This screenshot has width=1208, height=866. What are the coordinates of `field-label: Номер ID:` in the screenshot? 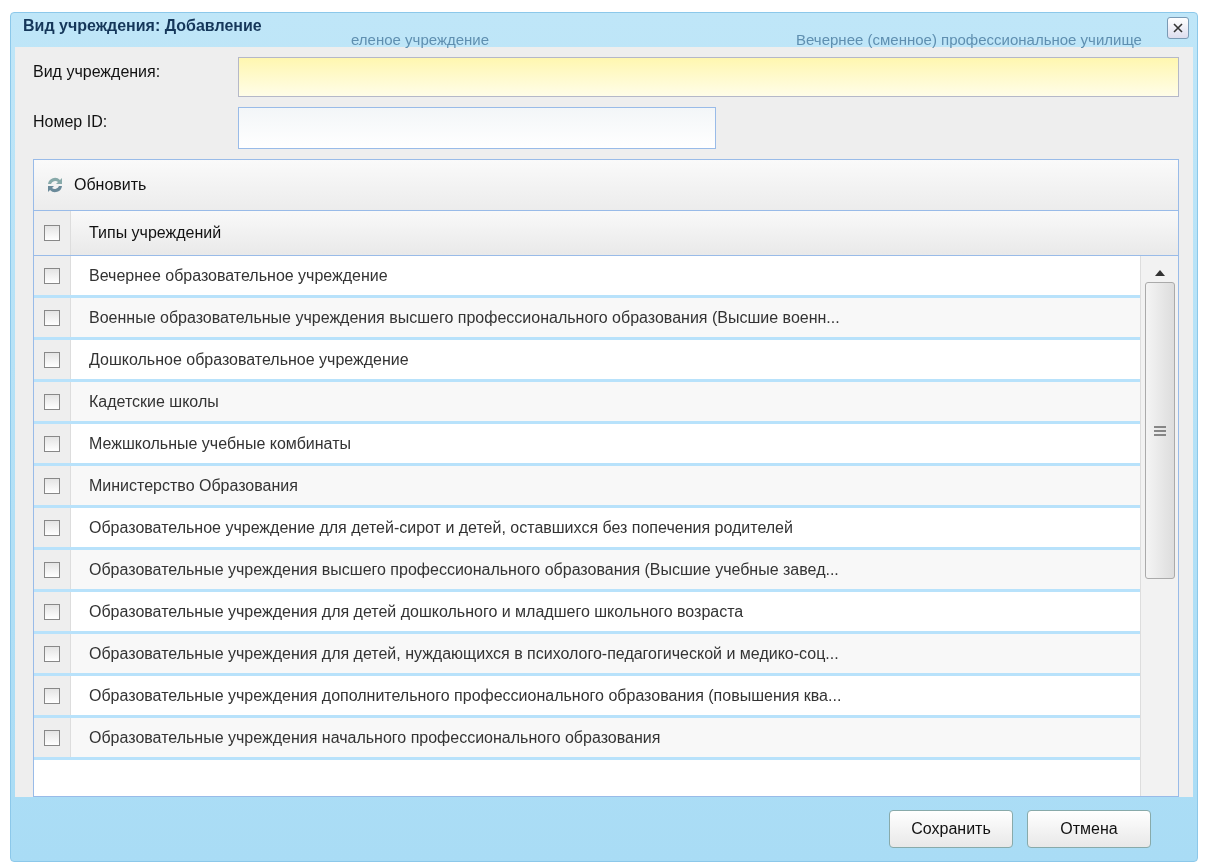 It's located at (71, 122).